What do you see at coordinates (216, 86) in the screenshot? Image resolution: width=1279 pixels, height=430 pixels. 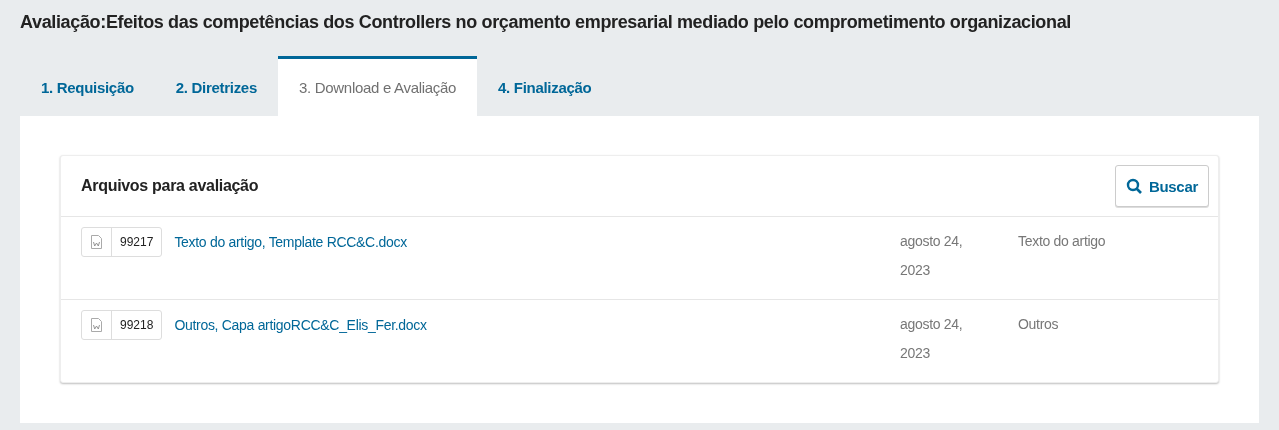 I see `tab: 2. Diretrizes` at bounding box center [216, 86].